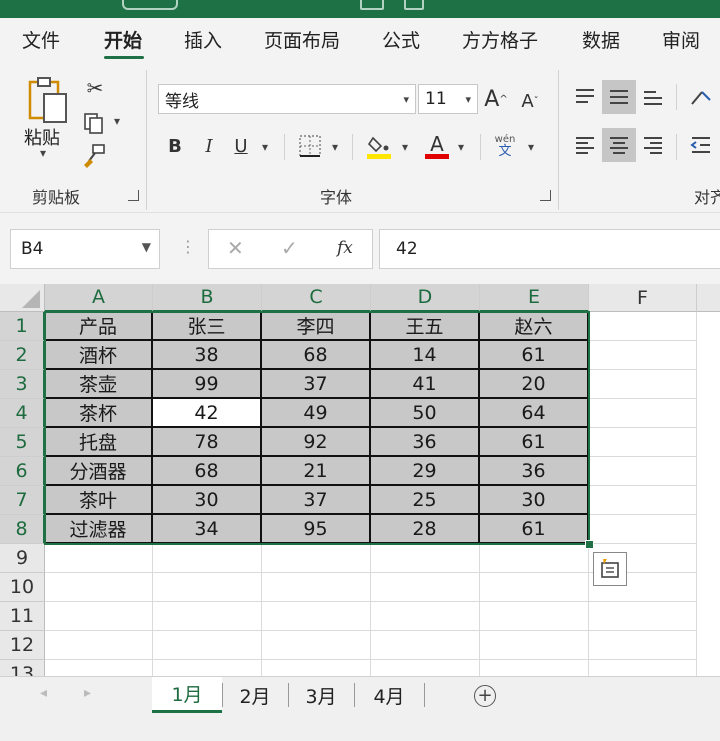 The image size is (720, 741). I want to click on cell-b3: 99, so click(207, 384).